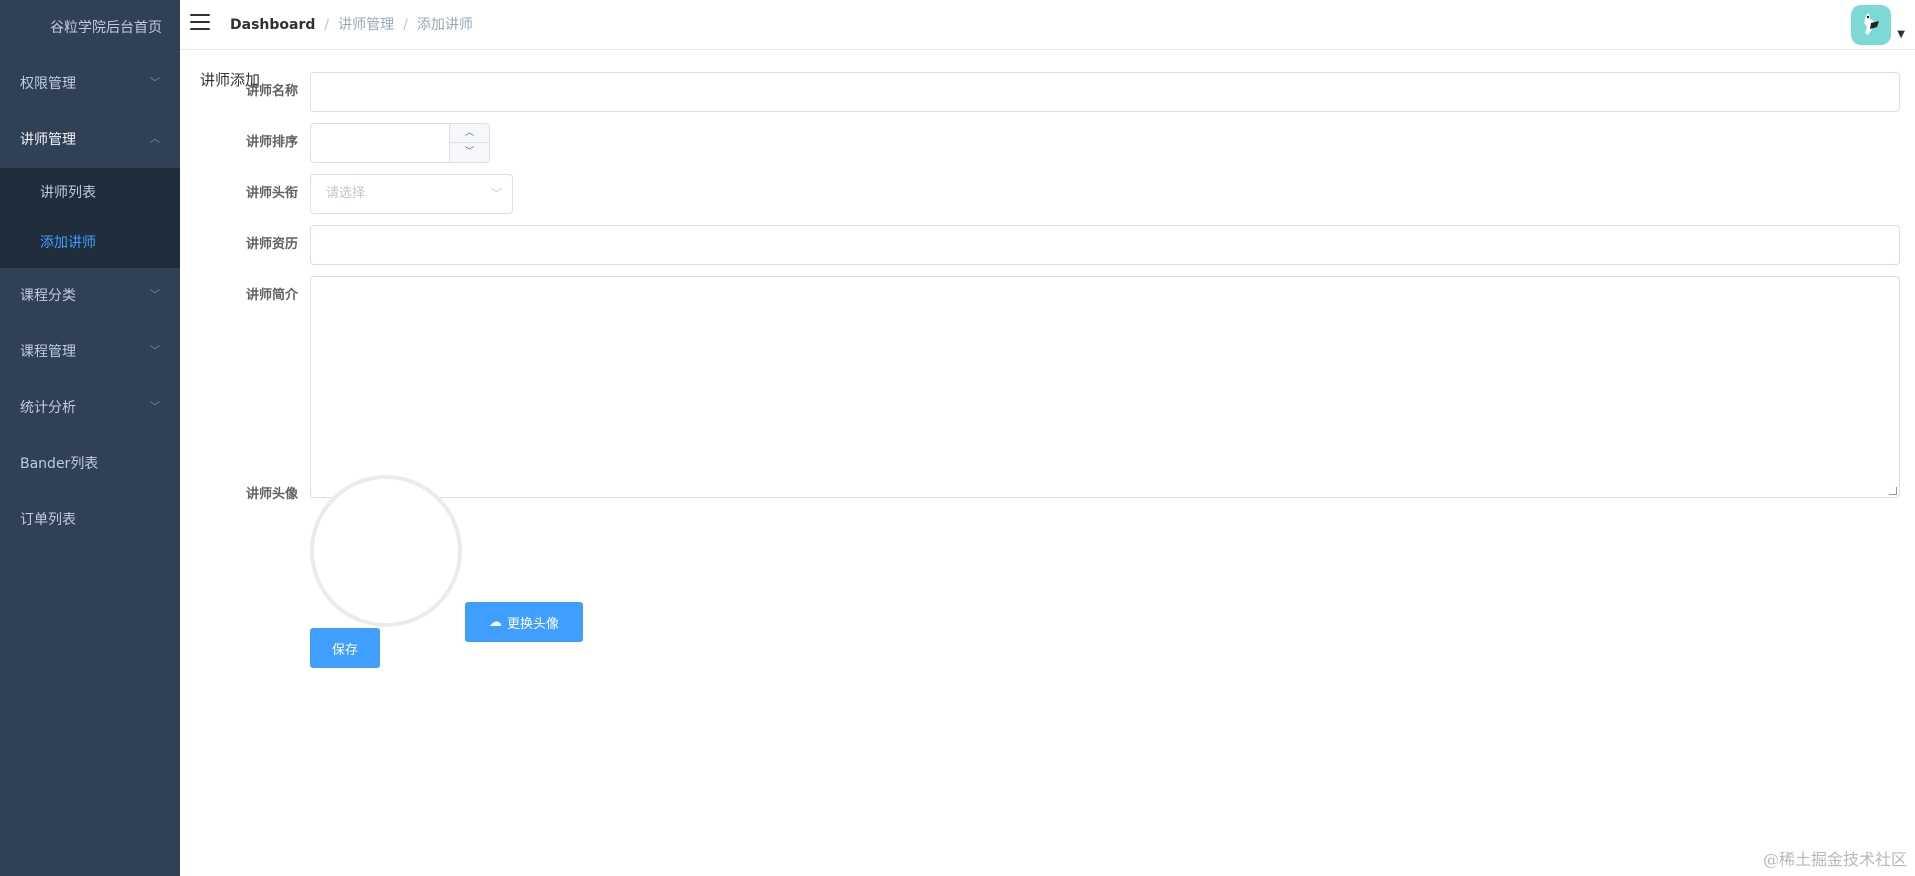 Image resolution: width=1915 pixels, height=876 pixels. I want to click on level-select-placeholder: 请选择, so click(346, 193).